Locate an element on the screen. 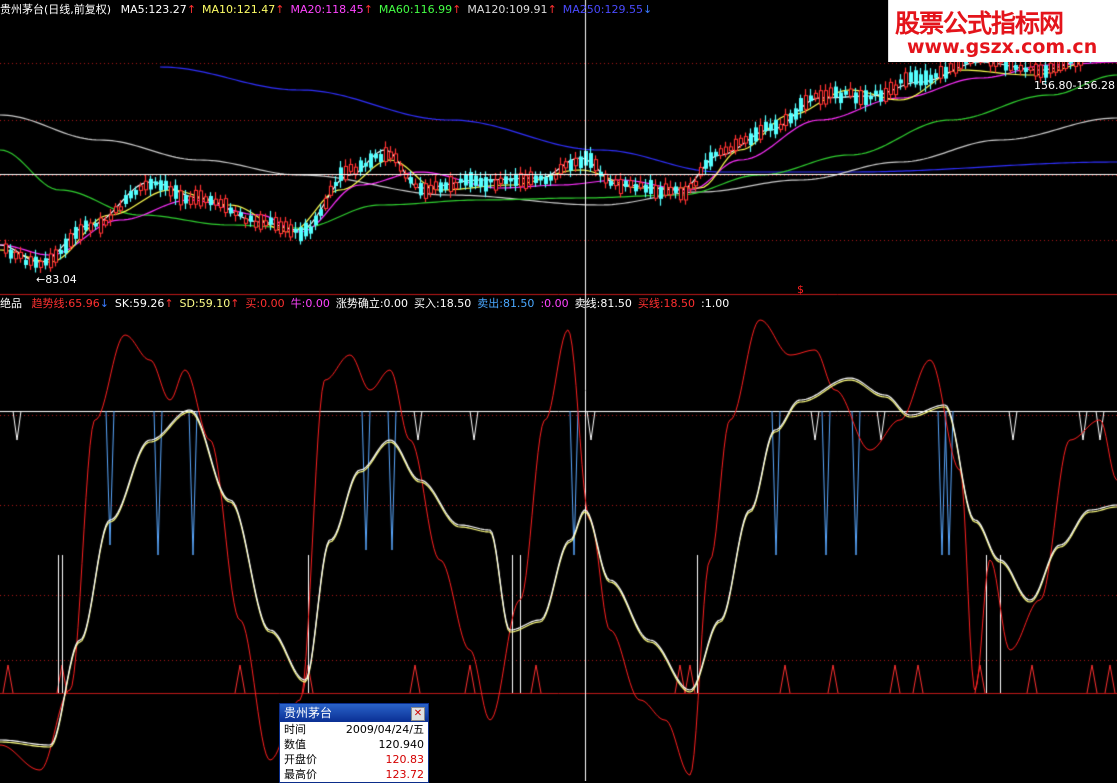 This screenshot has height=783, width=1117. popup-row-value: 120.940 is located at coordinates (401, 744).